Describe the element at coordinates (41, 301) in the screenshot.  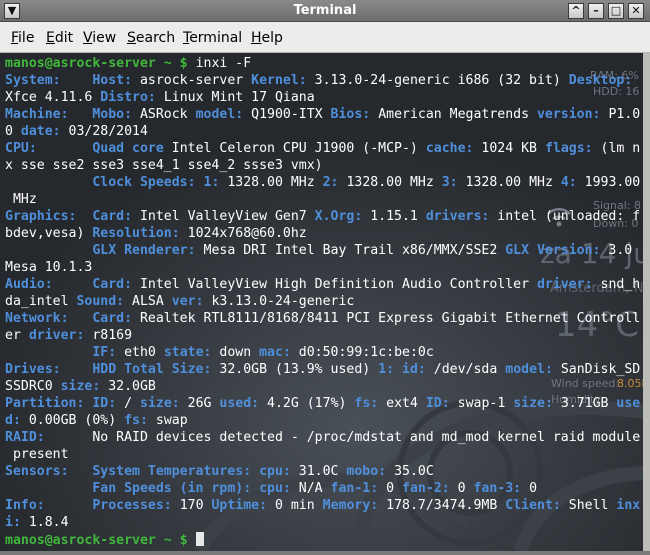
I see `terminal-text: da_intel` at that location.